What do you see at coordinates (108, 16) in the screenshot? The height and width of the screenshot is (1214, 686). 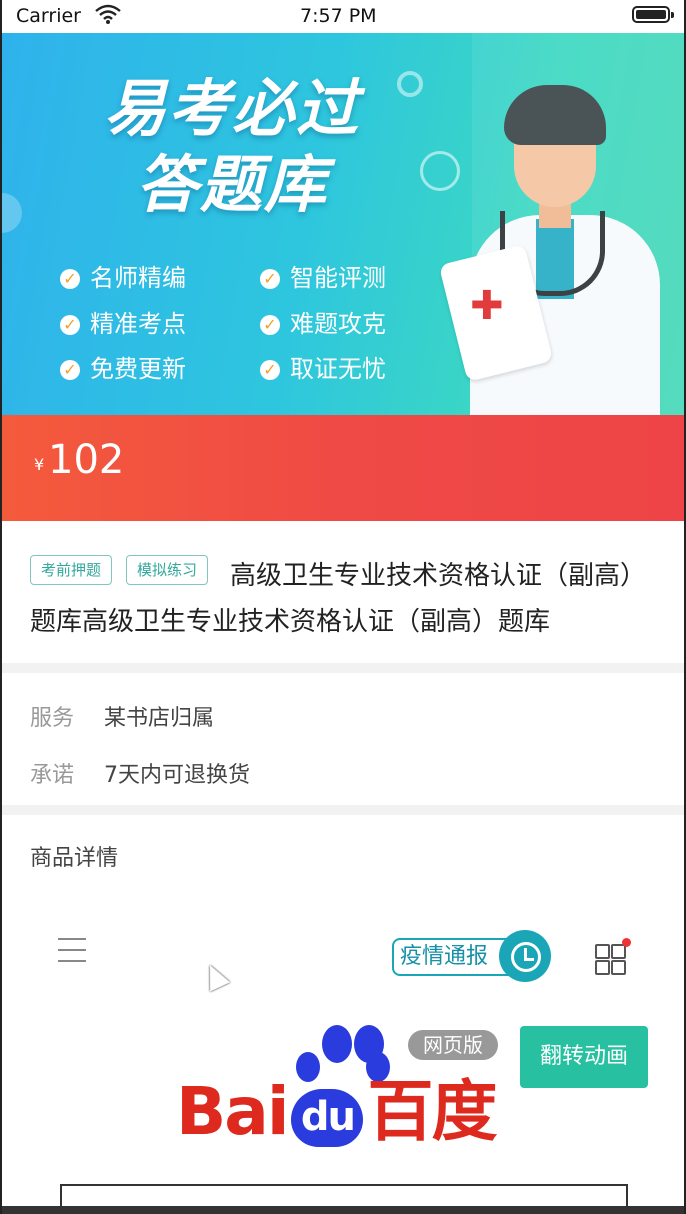 I see `wifi-icon` at bounding box center [108, 16].